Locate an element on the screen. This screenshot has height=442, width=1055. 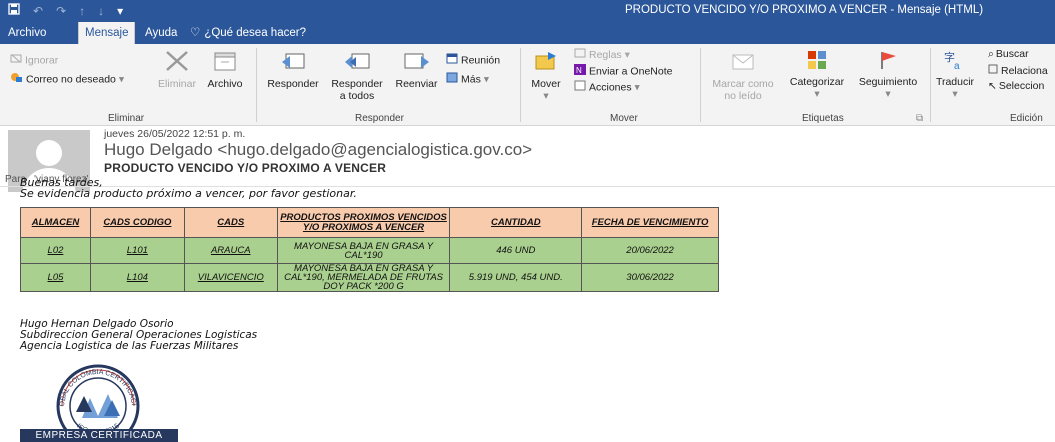
categorize-button: Categorizar ▾ is located at coordinates (817, 75).